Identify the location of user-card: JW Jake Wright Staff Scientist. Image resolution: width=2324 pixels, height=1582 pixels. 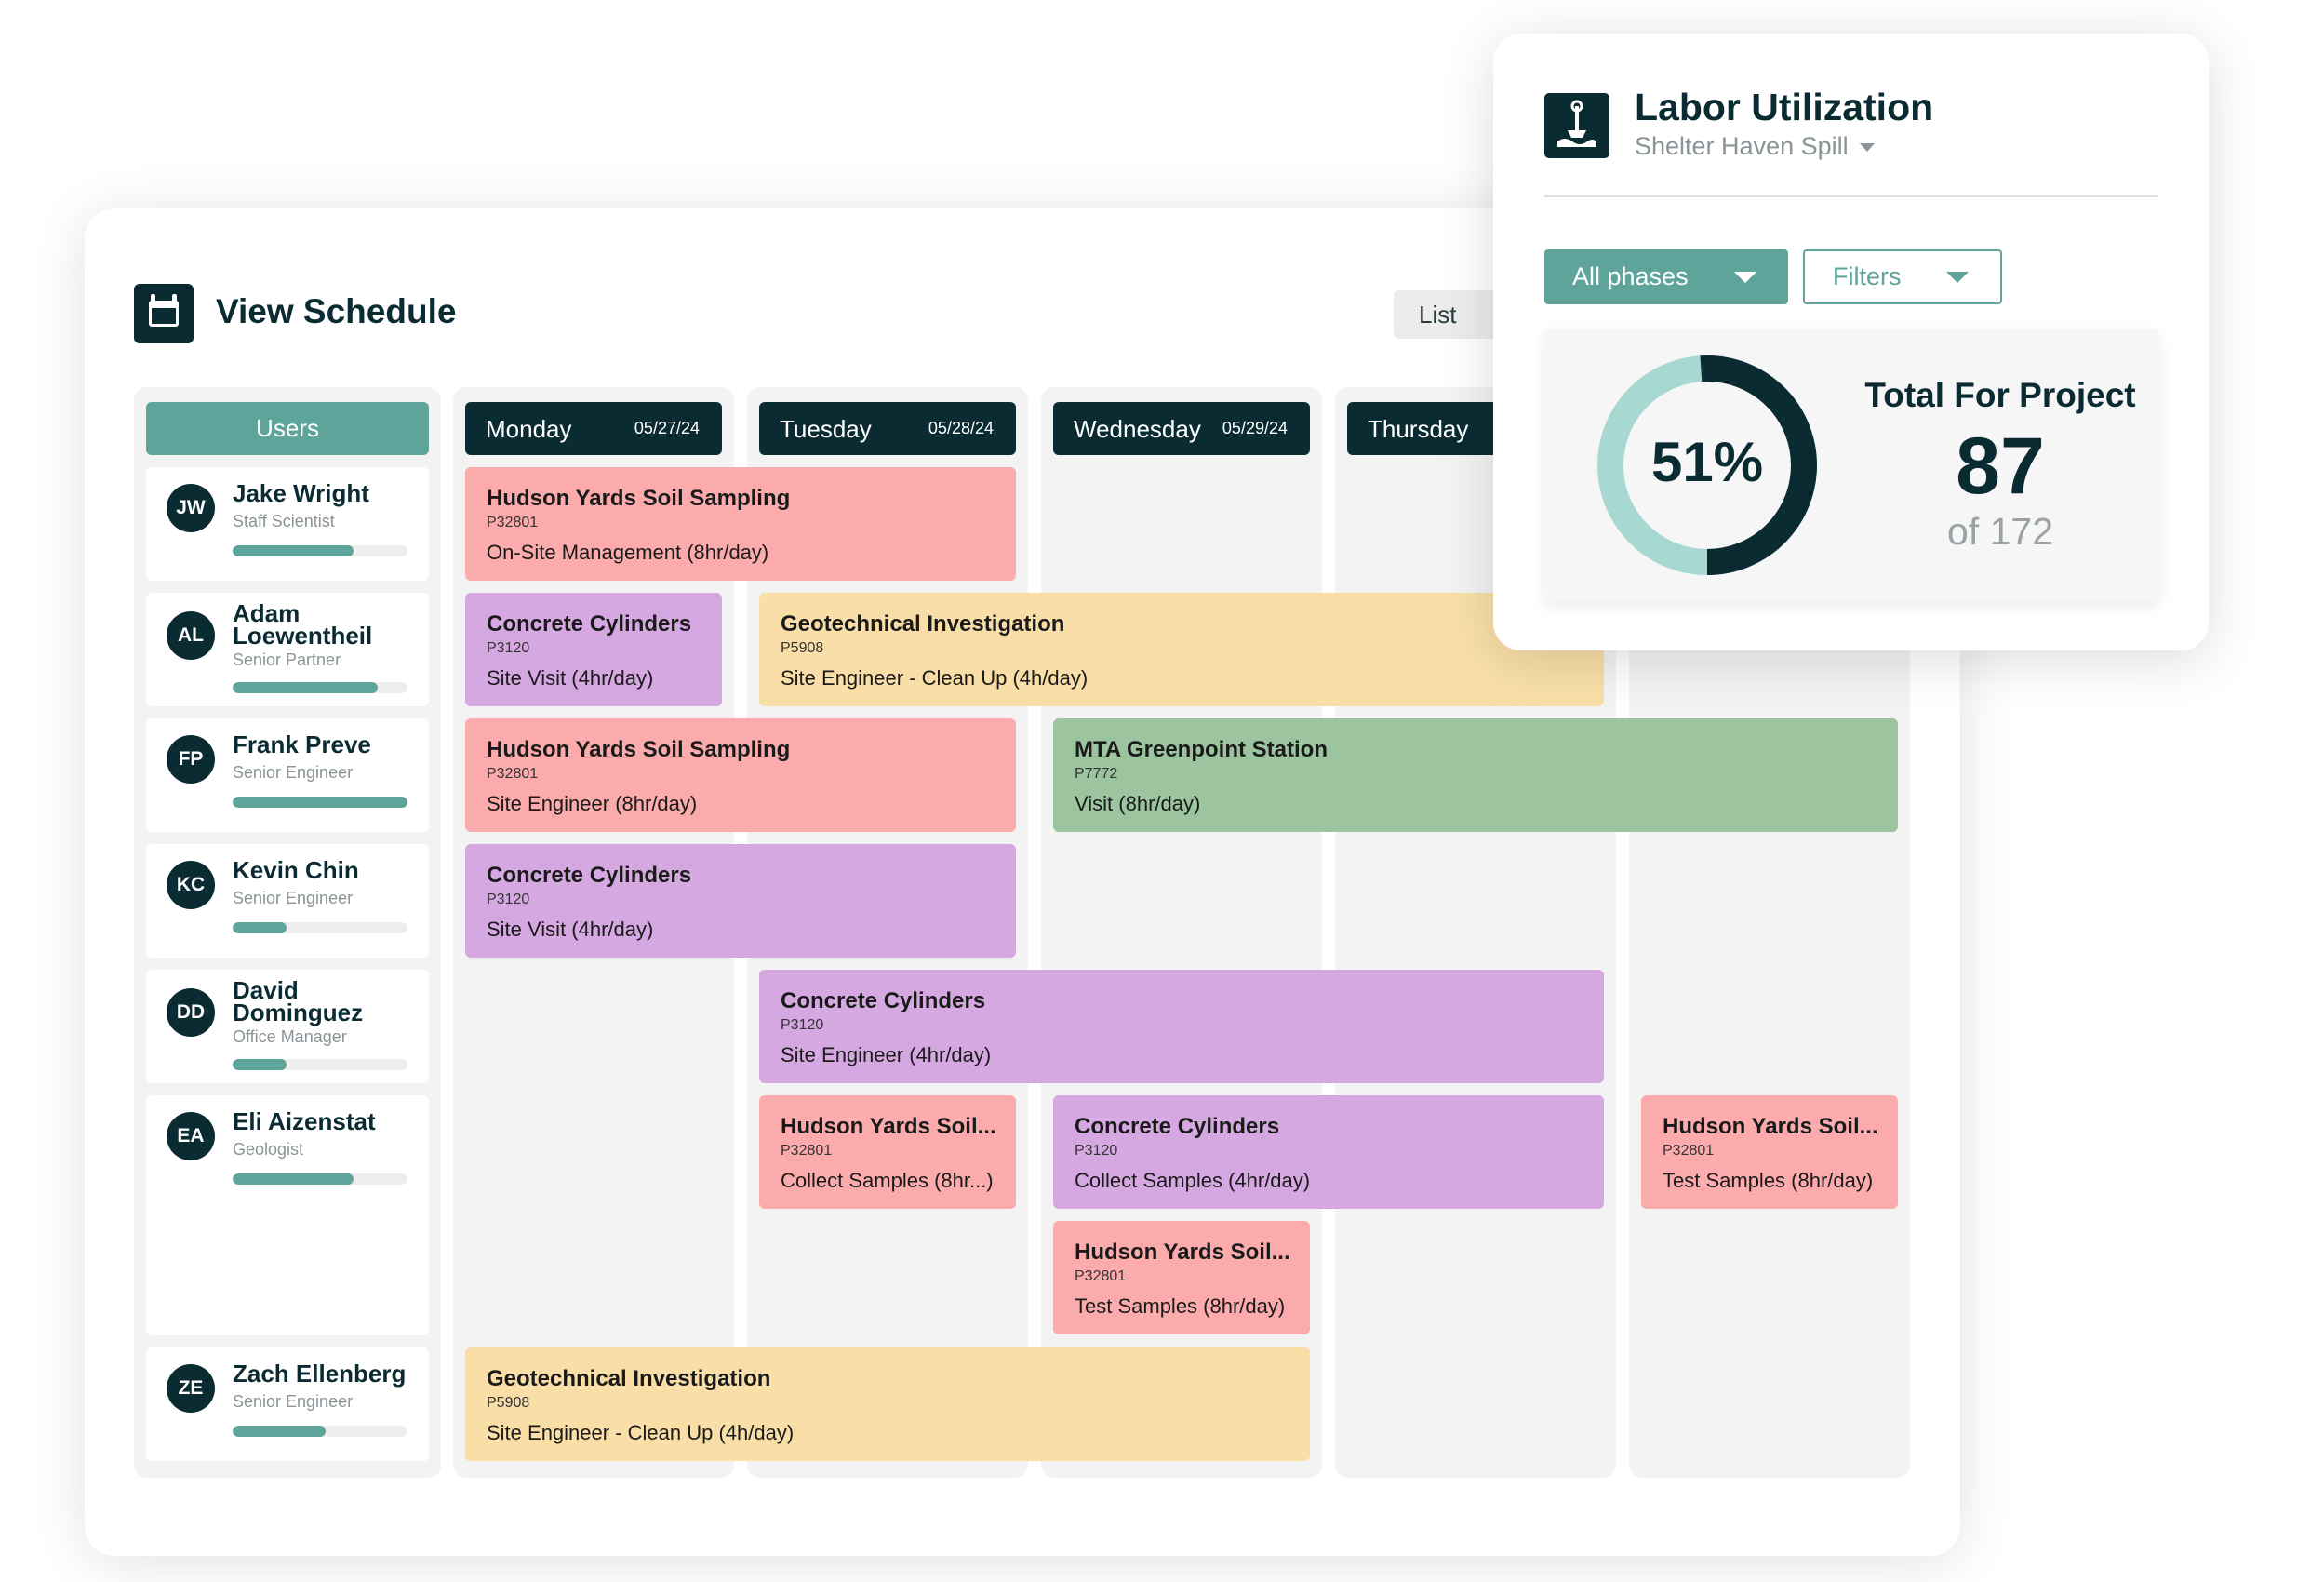
(287, 524).